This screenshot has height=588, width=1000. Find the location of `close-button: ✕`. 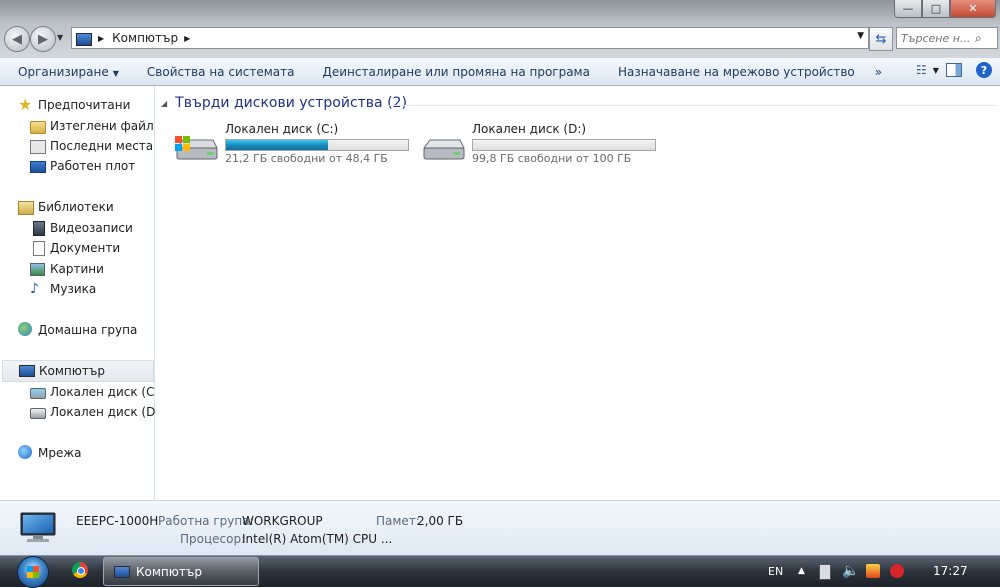

close-button: ✕ is located at coordinates (973, 9).